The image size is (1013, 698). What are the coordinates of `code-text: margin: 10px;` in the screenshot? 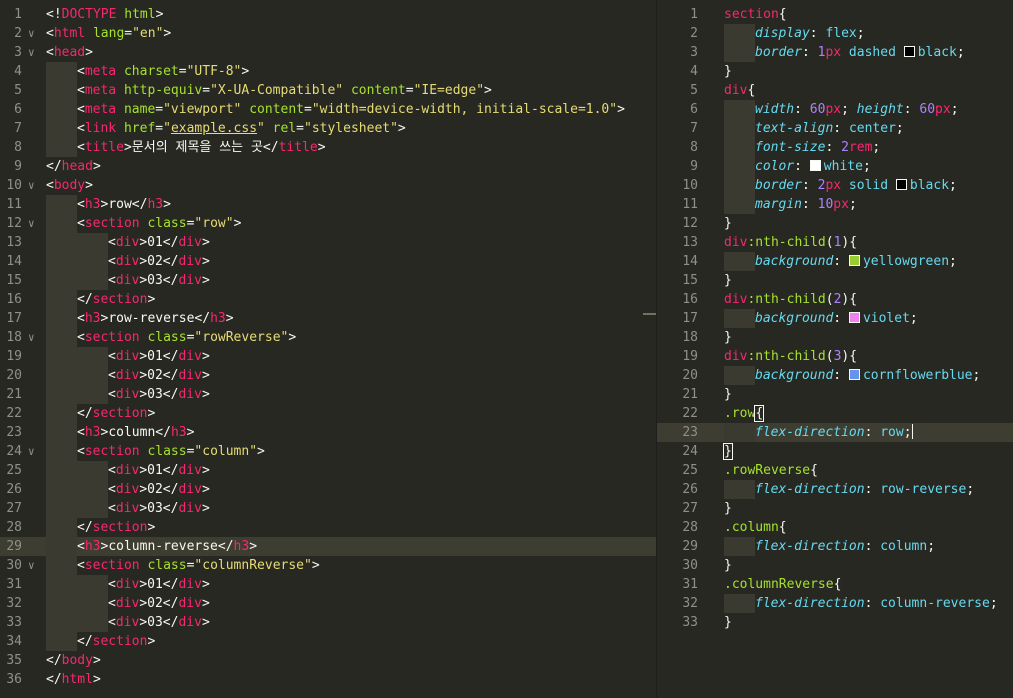 It's located at (868, 204).